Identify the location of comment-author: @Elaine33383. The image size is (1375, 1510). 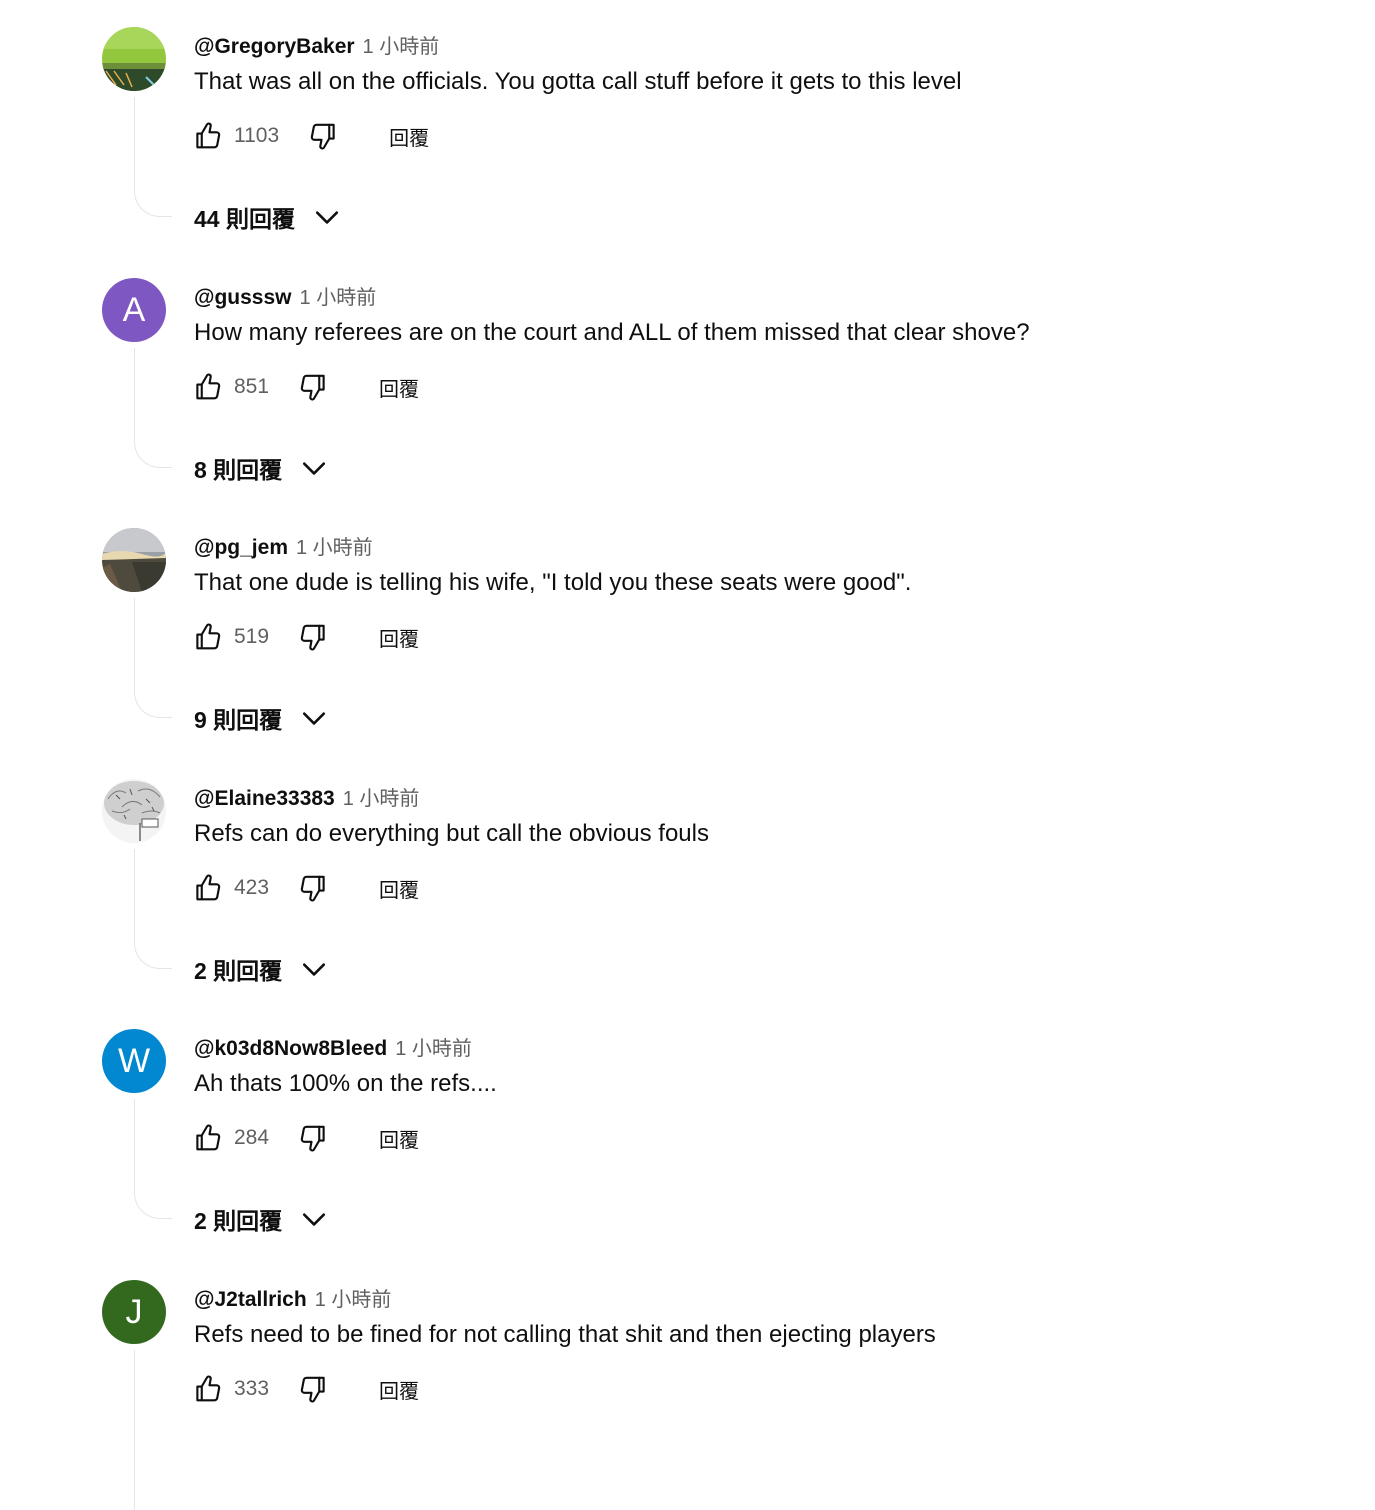
(264, 799).